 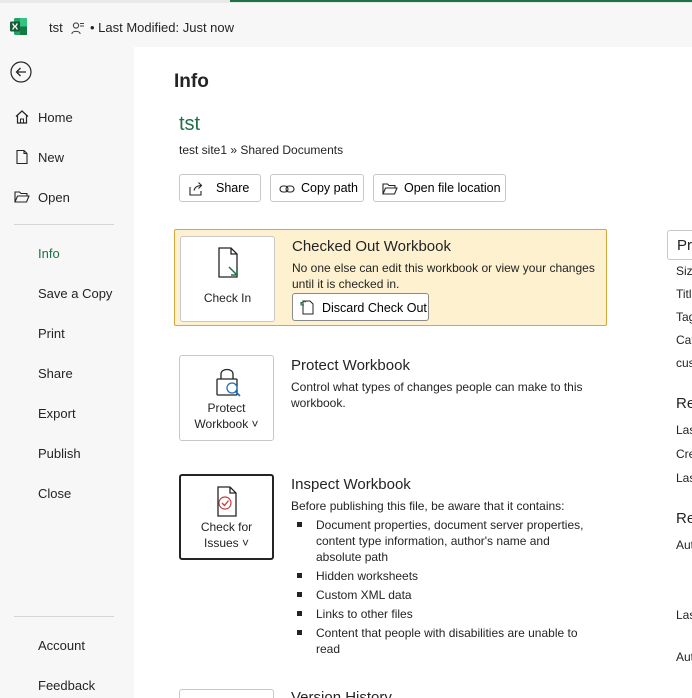 I want to click on discard-check-out-icon, so click(x=307, y=307).